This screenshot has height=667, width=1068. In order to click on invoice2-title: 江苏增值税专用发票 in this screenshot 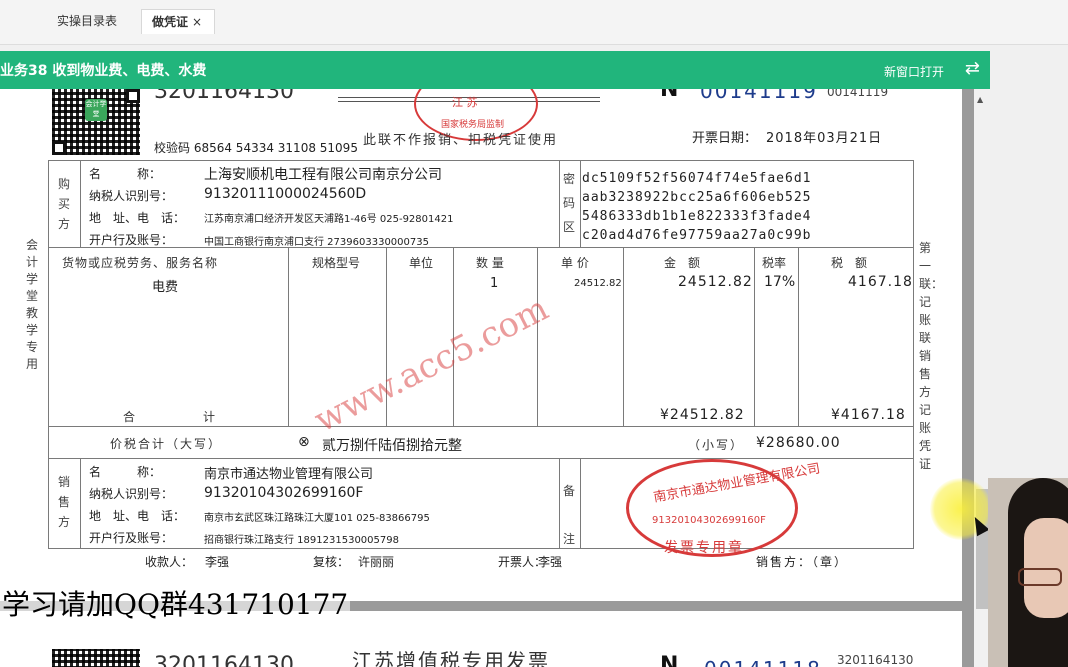, I will do `click(451, 658)`.